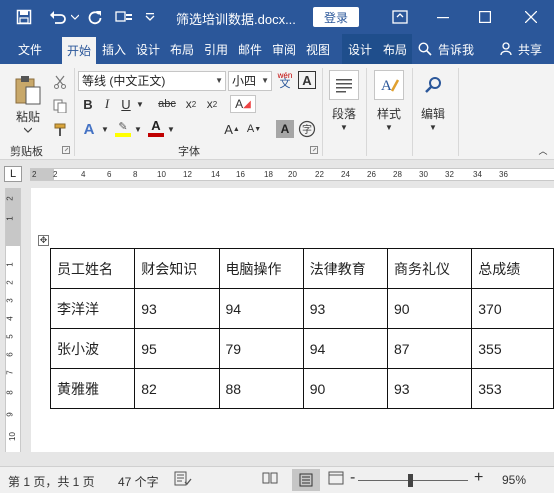 This screenshot has width=554, height=493. Describe the element at coordinates (216, 49) in the screenshot. I see `tab-references: 引用` at that location.